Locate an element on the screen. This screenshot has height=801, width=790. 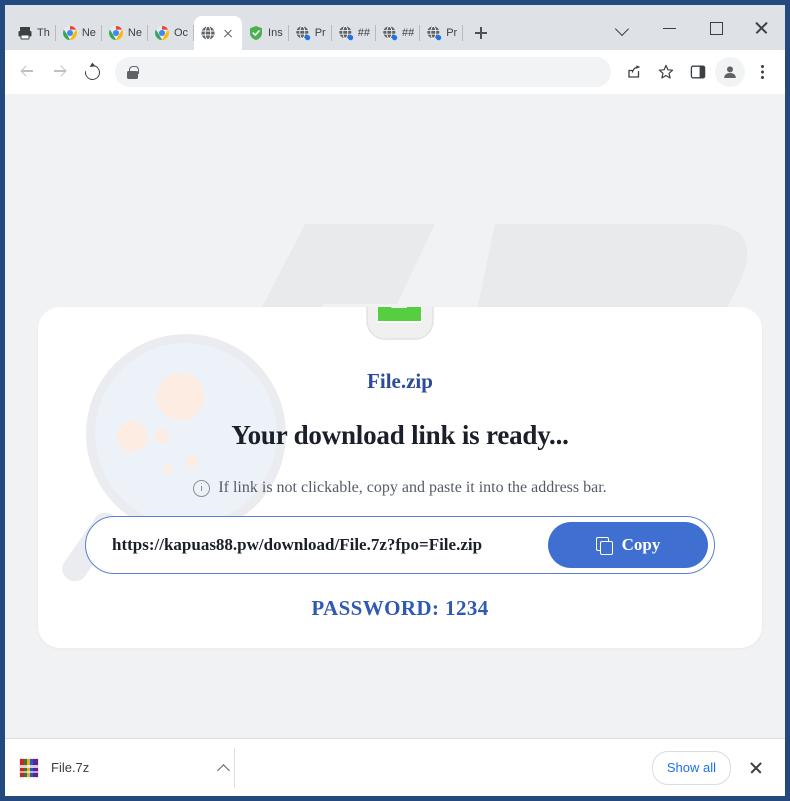
blob-tiny-b is located at coordinates (167, 469).